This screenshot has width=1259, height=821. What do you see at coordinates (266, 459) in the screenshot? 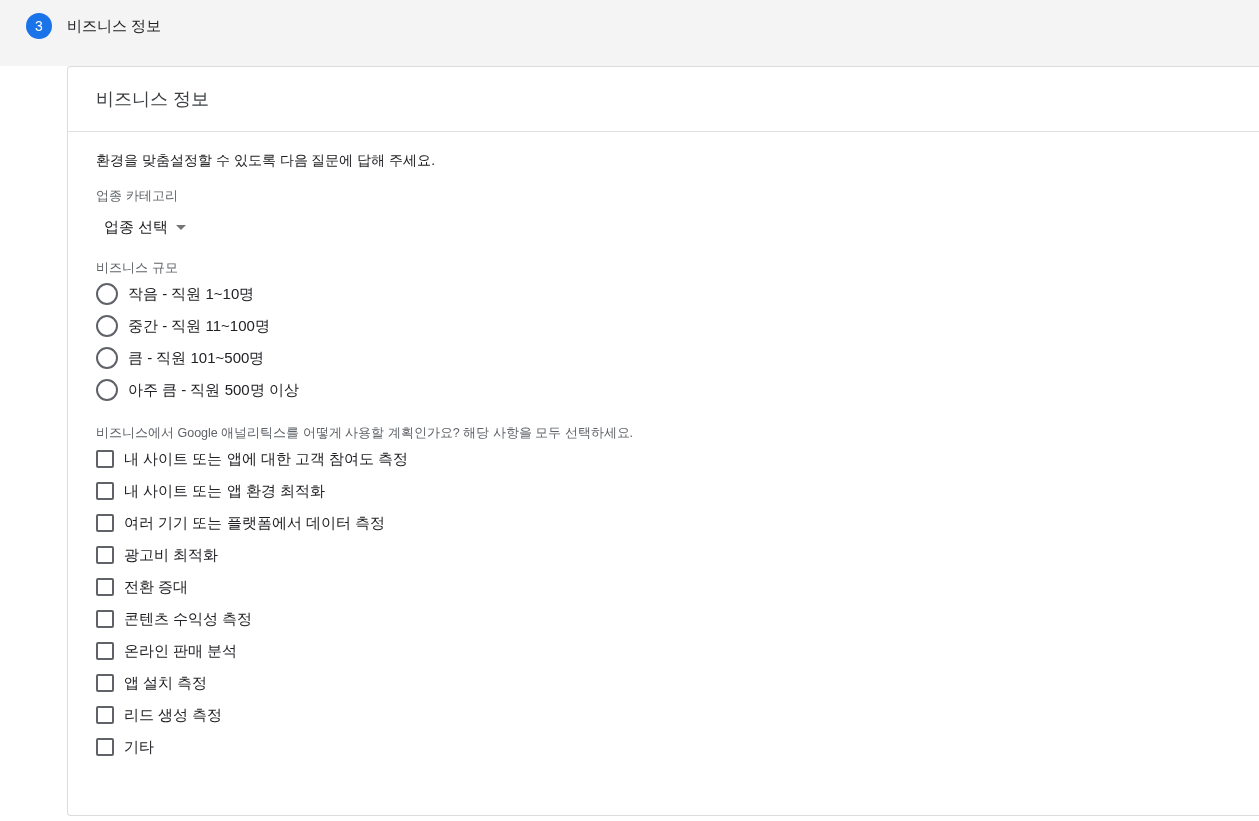
I see `option-label: 내 사이트 또는 앱에 대한 고객 참여도 측정` at bounding box center [266, 459].